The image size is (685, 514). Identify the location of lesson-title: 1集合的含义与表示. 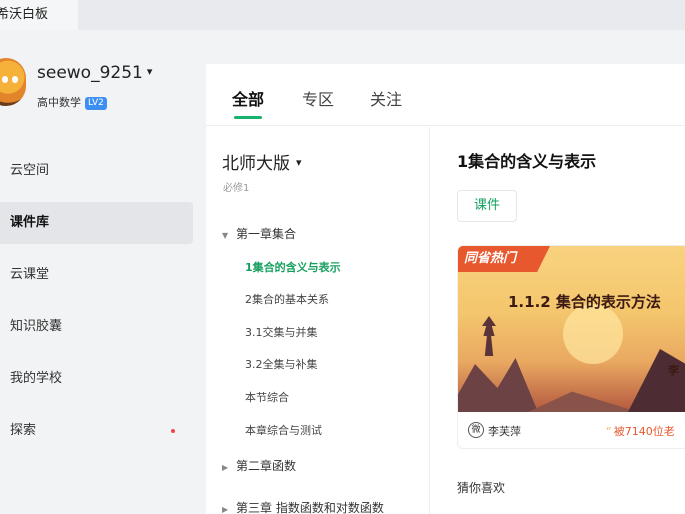
(527, 161).